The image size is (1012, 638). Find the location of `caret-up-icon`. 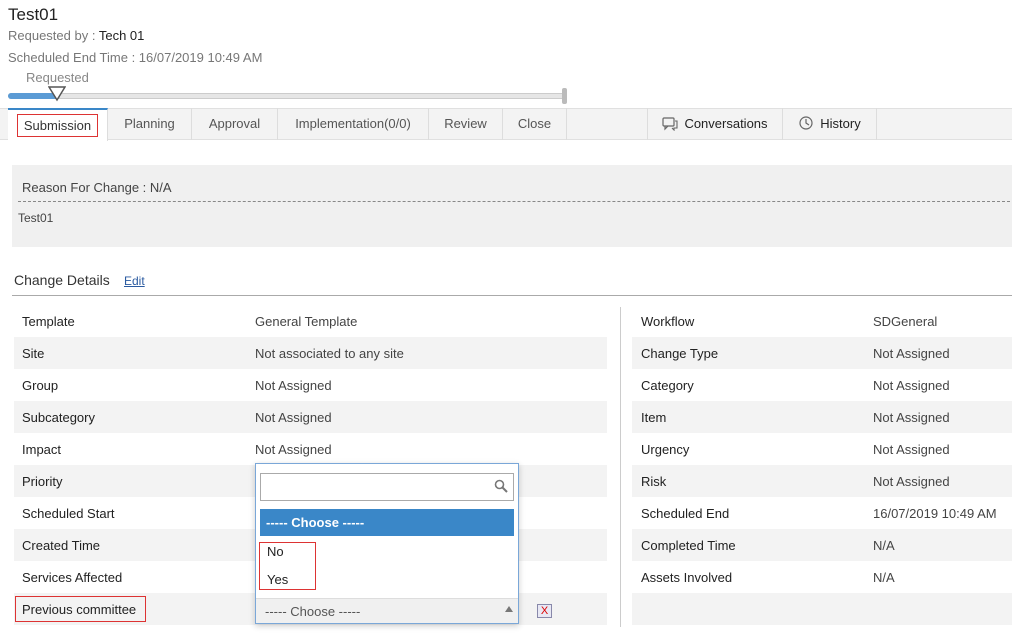

caret-up-icon is located at coordinates (509, 609).